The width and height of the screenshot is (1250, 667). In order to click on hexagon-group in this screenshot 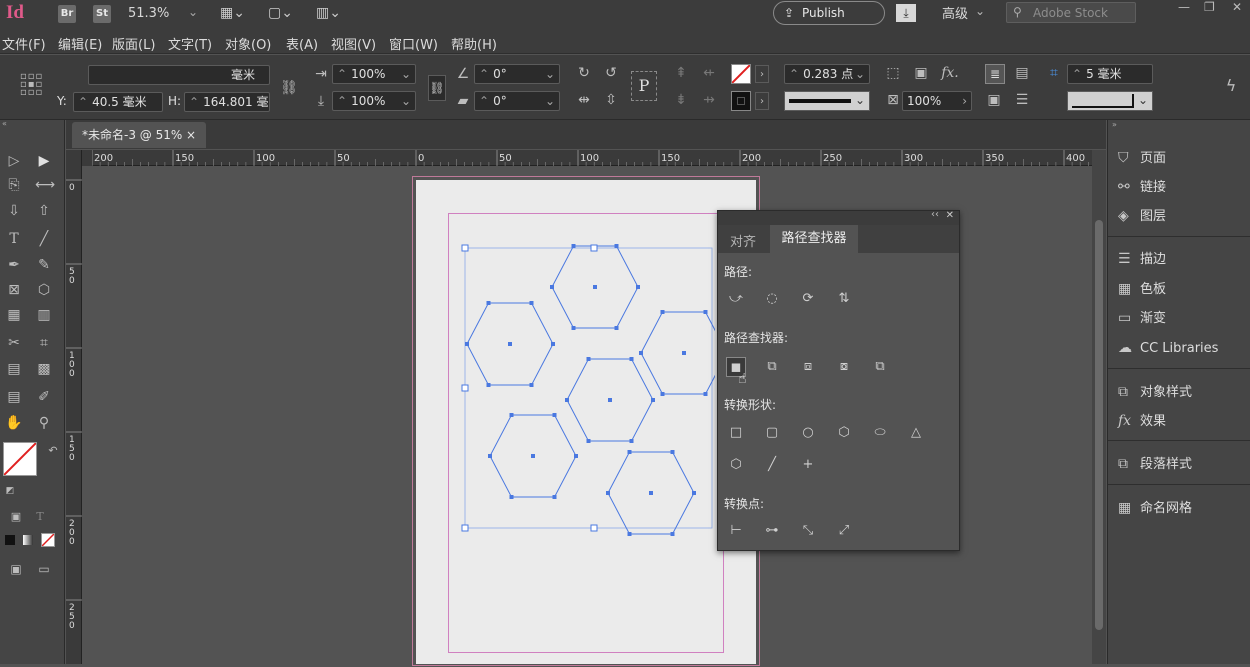, I will do `click(590, 390)`.